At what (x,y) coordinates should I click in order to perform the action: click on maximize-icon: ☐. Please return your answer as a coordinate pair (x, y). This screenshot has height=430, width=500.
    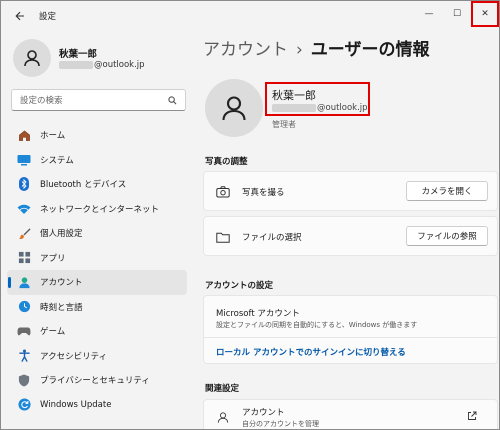
    Looking at the image, I should click on (457, 14).